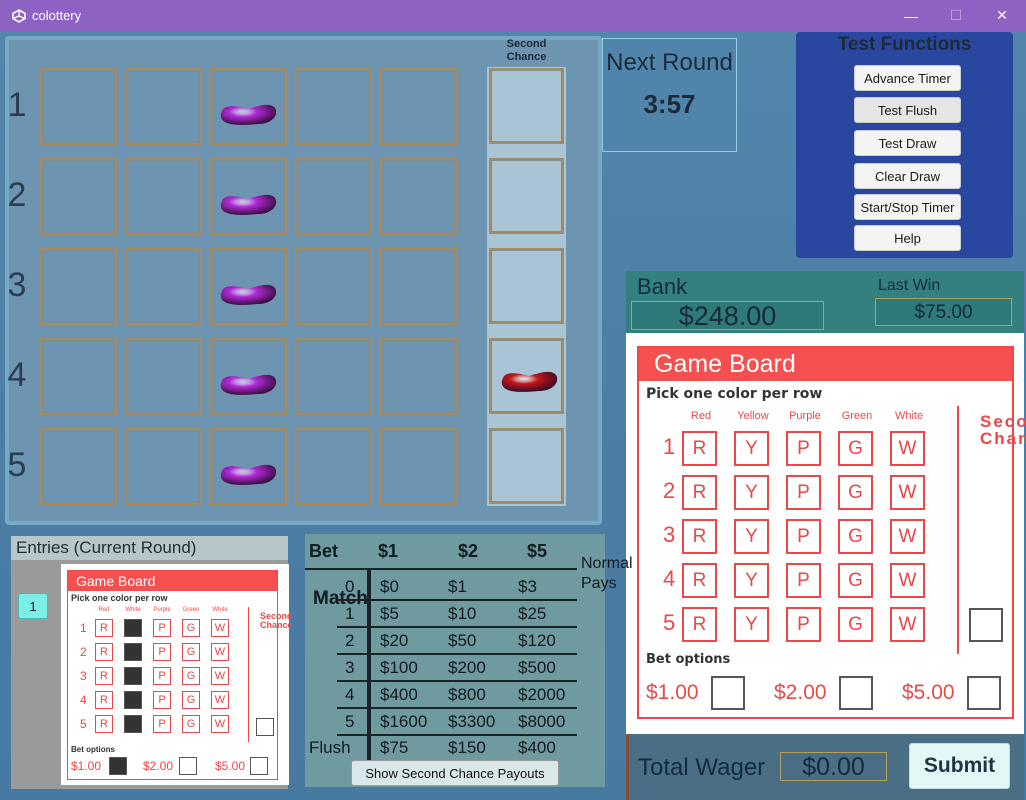 Image resolution: width=1026 pixels, height=800 pixels. I want to click on pick-red-row-5: R, so click(699, 624).